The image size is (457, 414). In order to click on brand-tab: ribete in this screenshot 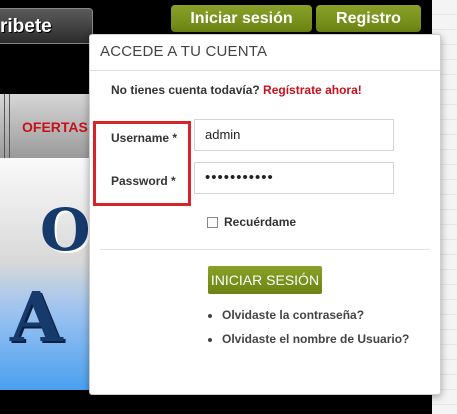, I will do `click(46, 26)`.